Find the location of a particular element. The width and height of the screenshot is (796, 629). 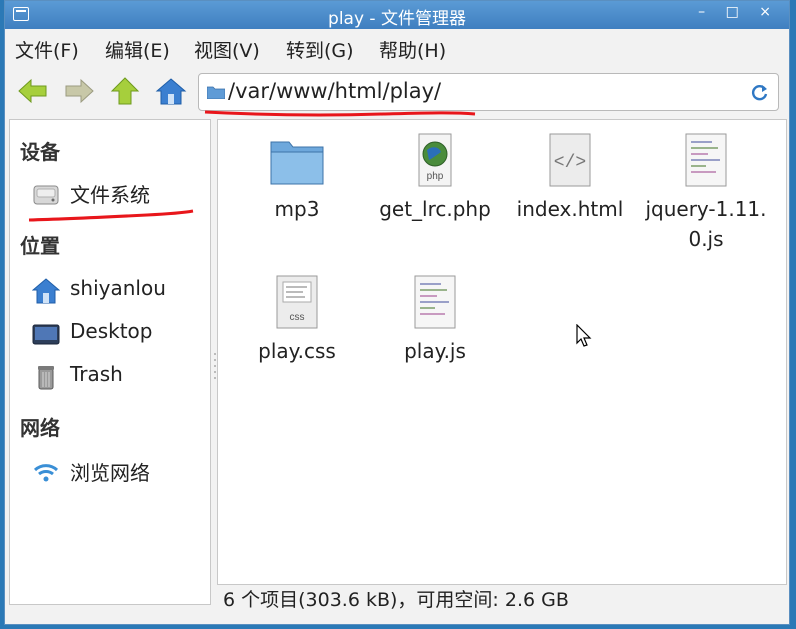

up-button is located at coordinates (125, 91).